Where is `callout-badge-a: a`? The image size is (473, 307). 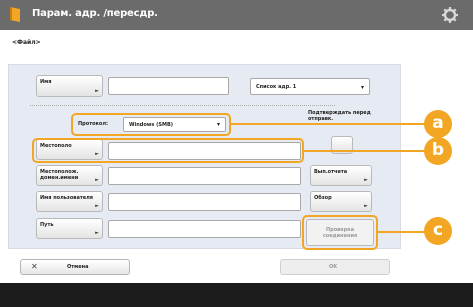
callout-badge-a: a is located at coordinates (438, 124).